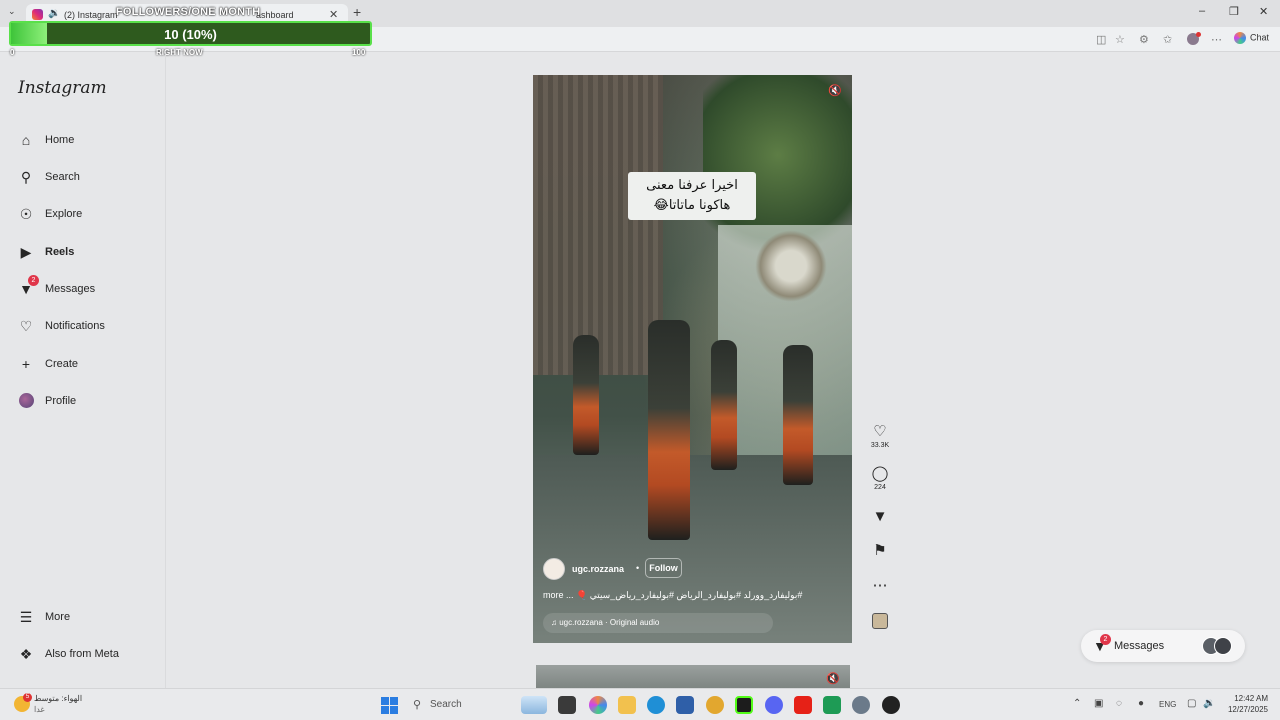  I want to click on language-indicator: ENG, so click(1167, 704).